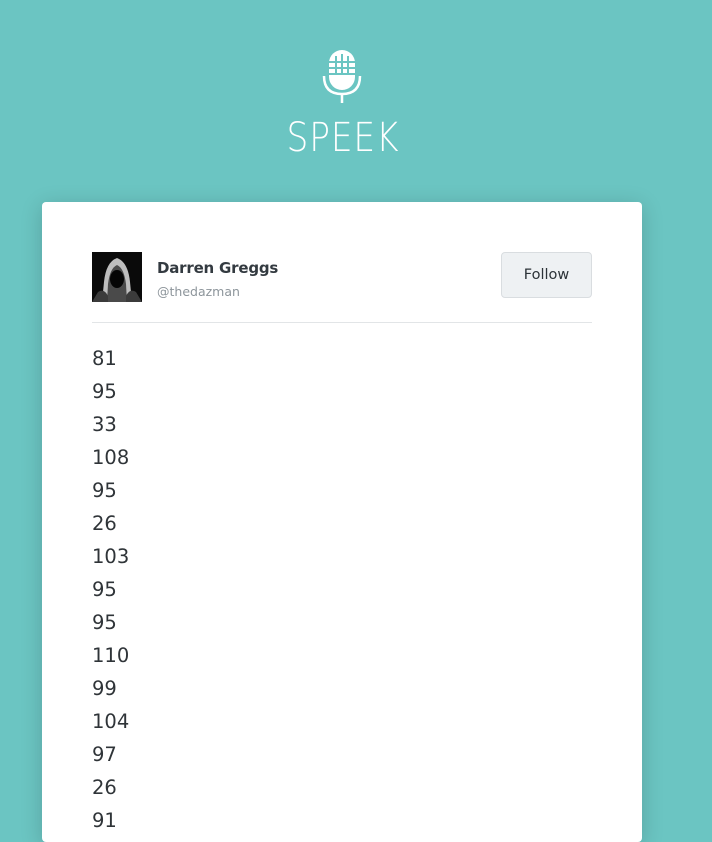 The height and width of the screenshot is (842, 712). Describe the element at coordinates (104, 424) in the screenshot. I see `post-line: 33` at that location.